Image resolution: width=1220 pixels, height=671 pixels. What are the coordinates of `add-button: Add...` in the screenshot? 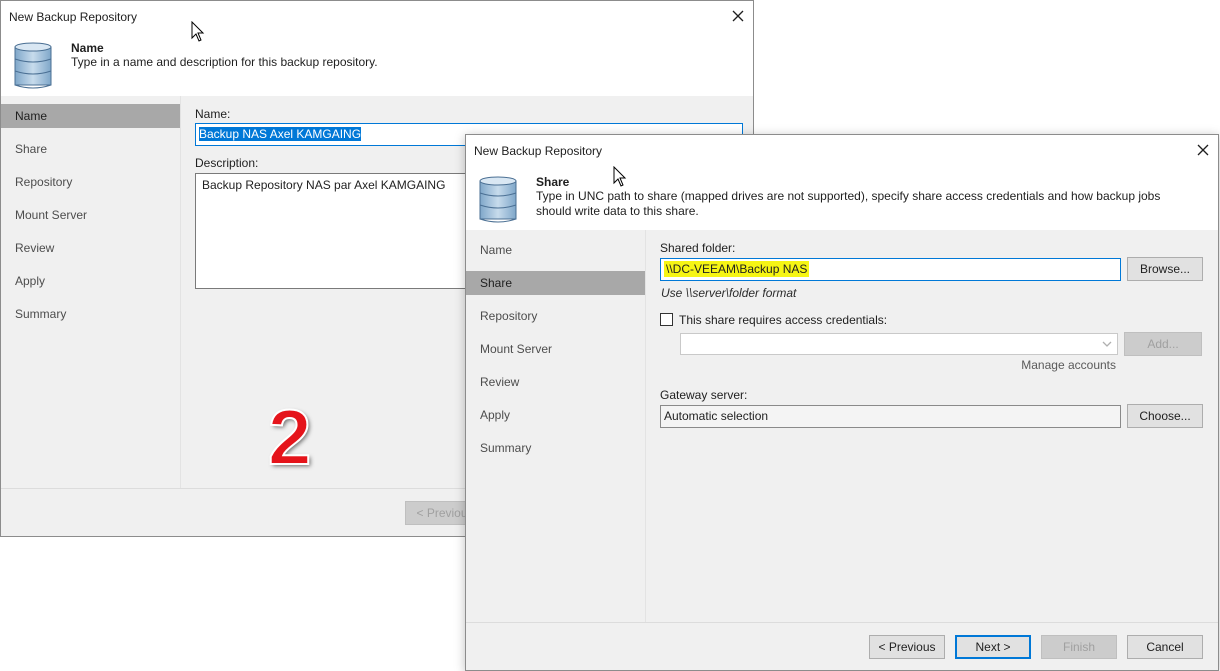 It's located at (1163, 344).